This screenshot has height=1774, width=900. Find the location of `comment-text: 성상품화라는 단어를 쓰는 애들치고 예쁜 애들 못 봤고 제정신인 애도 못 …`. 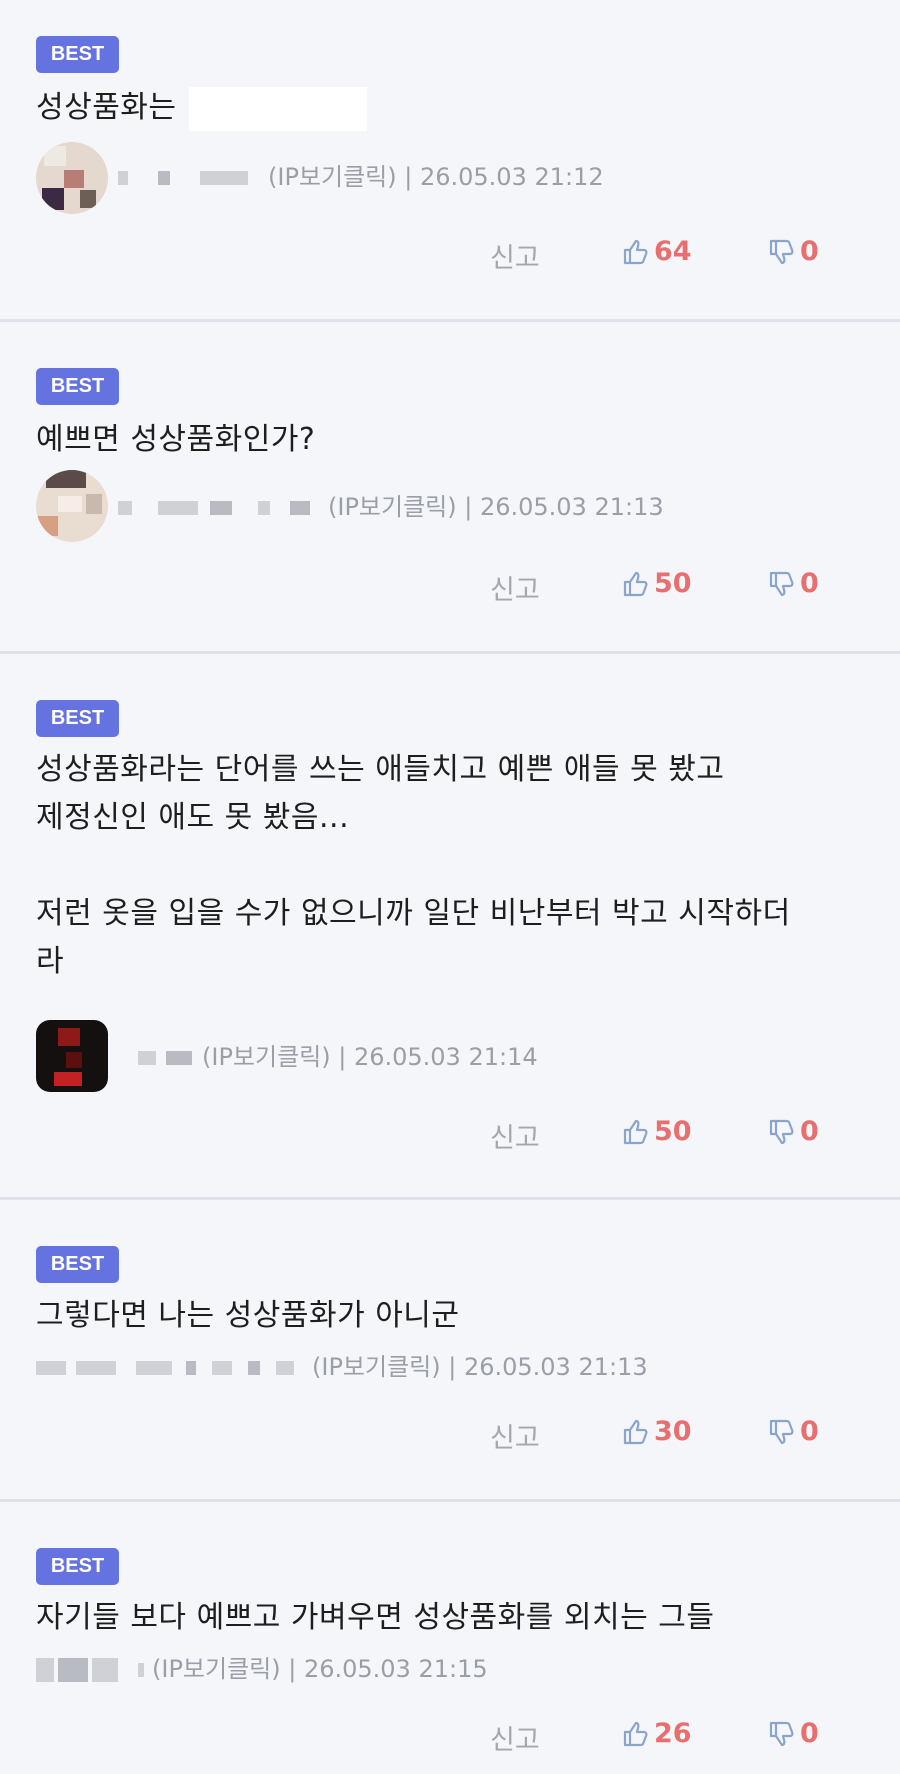

comment-text: 성상품화라는 단어를 쓰는 애들치고 예쁜 애들 못 봤고 제정신인 애도 못 … is located at coordinates (413, 865).